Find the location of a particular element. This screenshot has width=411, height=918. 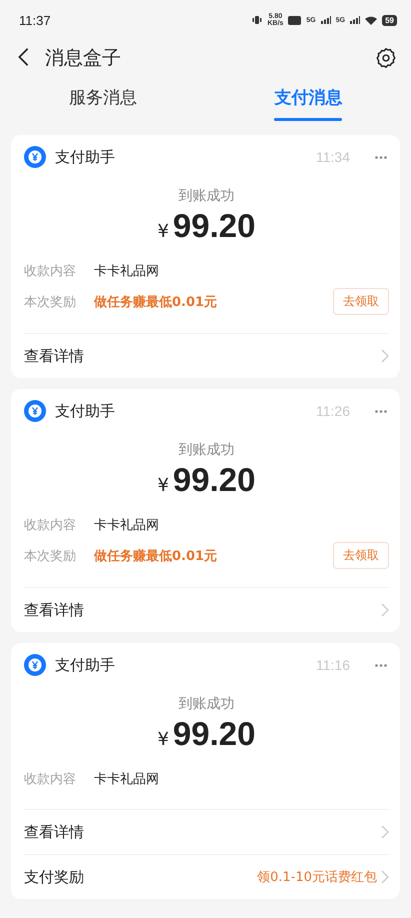

back-icon is located at coordinates (23, 56).